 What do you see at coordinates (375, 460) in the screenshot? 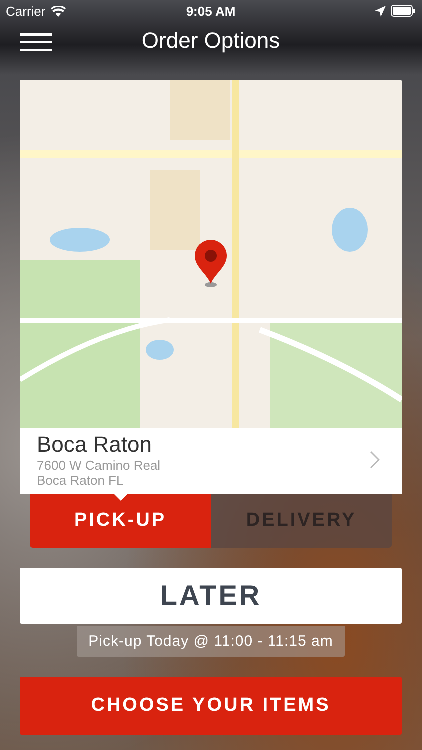
I see `chevron-right-icon` at bounding box center [375, 460].